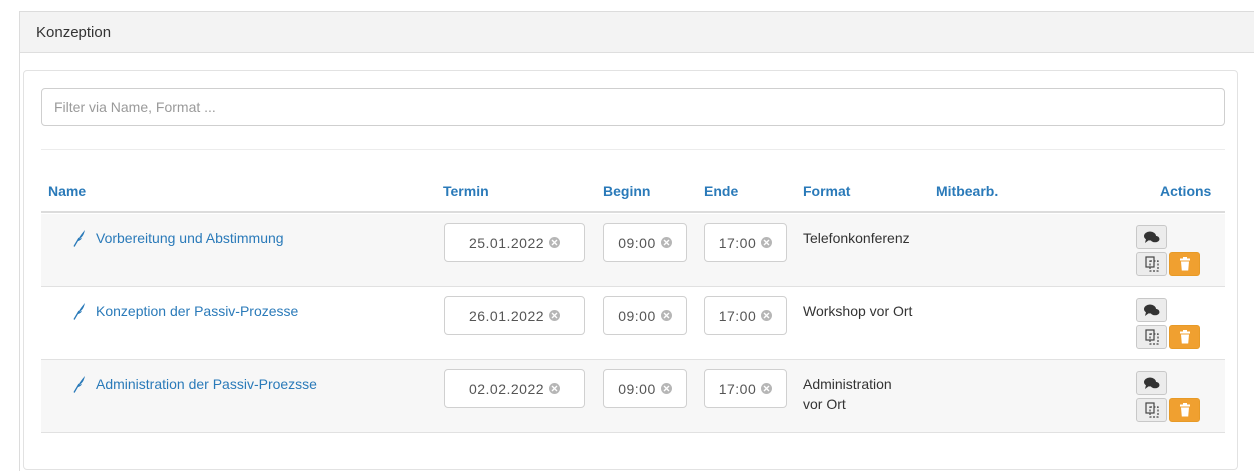 This screenshot has height=471, width=1254. What do you see at coordinates (847, 394) in the screenshot?
I see `format-text: Administration vor Ort` at bounding box center [847, 394].